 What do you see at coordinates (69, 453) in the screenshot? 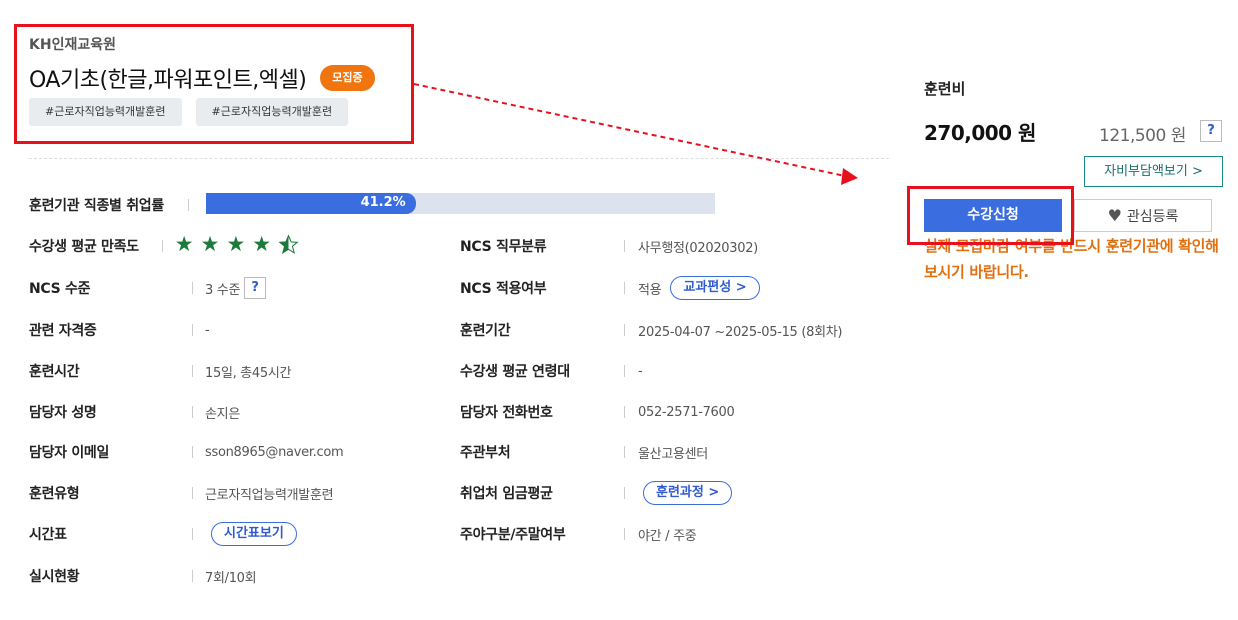
I see `manager-email-label: 담당자 이메일` at bounding box center [69, 453].